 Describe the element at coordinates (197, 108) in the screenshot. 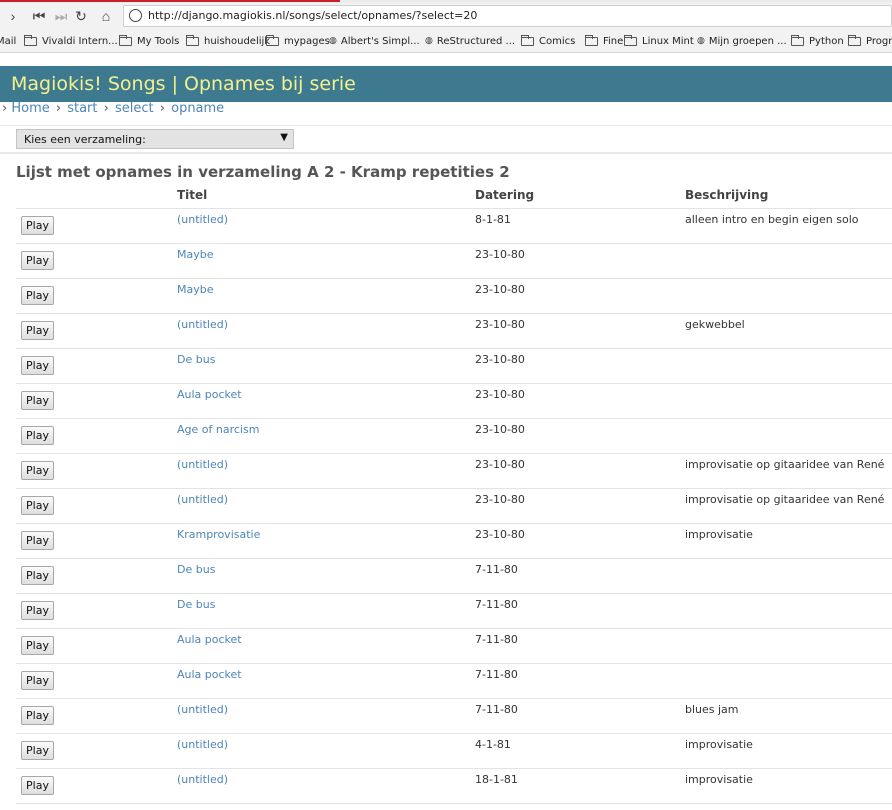

I see `breadcrumb-opname-link: opname` at that location.